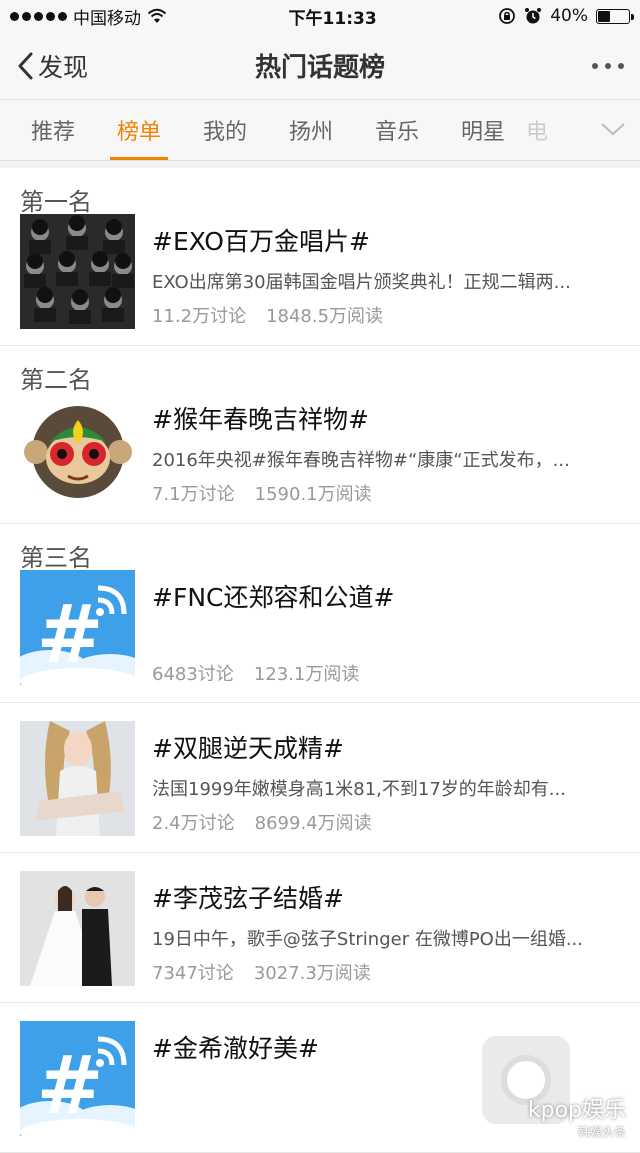  What do you see at coordinates (386, 822) in the screenshot?
I see `topic-stats: 2.4万讨论 8699.4万阅读` at bounding box center [386, 822].